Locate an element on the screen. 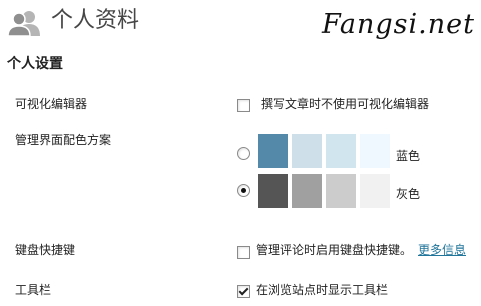 This screenshot has width=481, height=306. color-scheme-label: 管理界面配色方案 is located at coordinates (63, 140).